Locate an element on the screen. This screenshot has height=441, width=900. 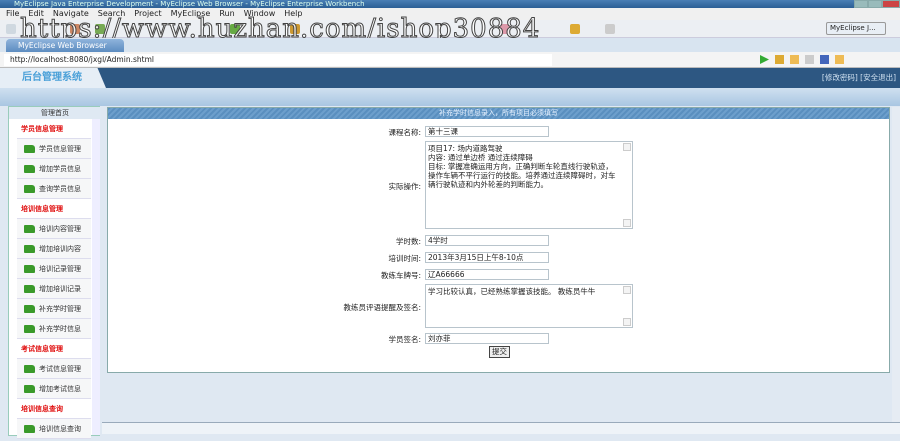
sidebar-item: 增加学员信息 is located at coordinates (54, 169).